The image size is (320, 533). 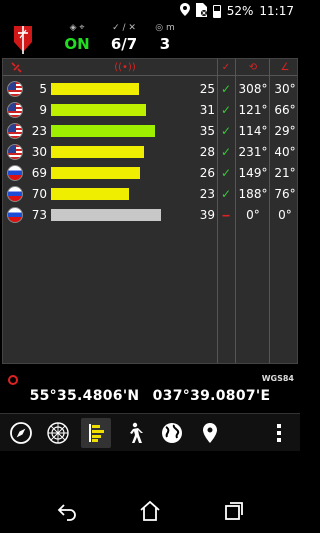 I want to click on coordinates-panel: WGS84 55°35.4806'N 037°39.0807'E, so click(x=150, y=390).